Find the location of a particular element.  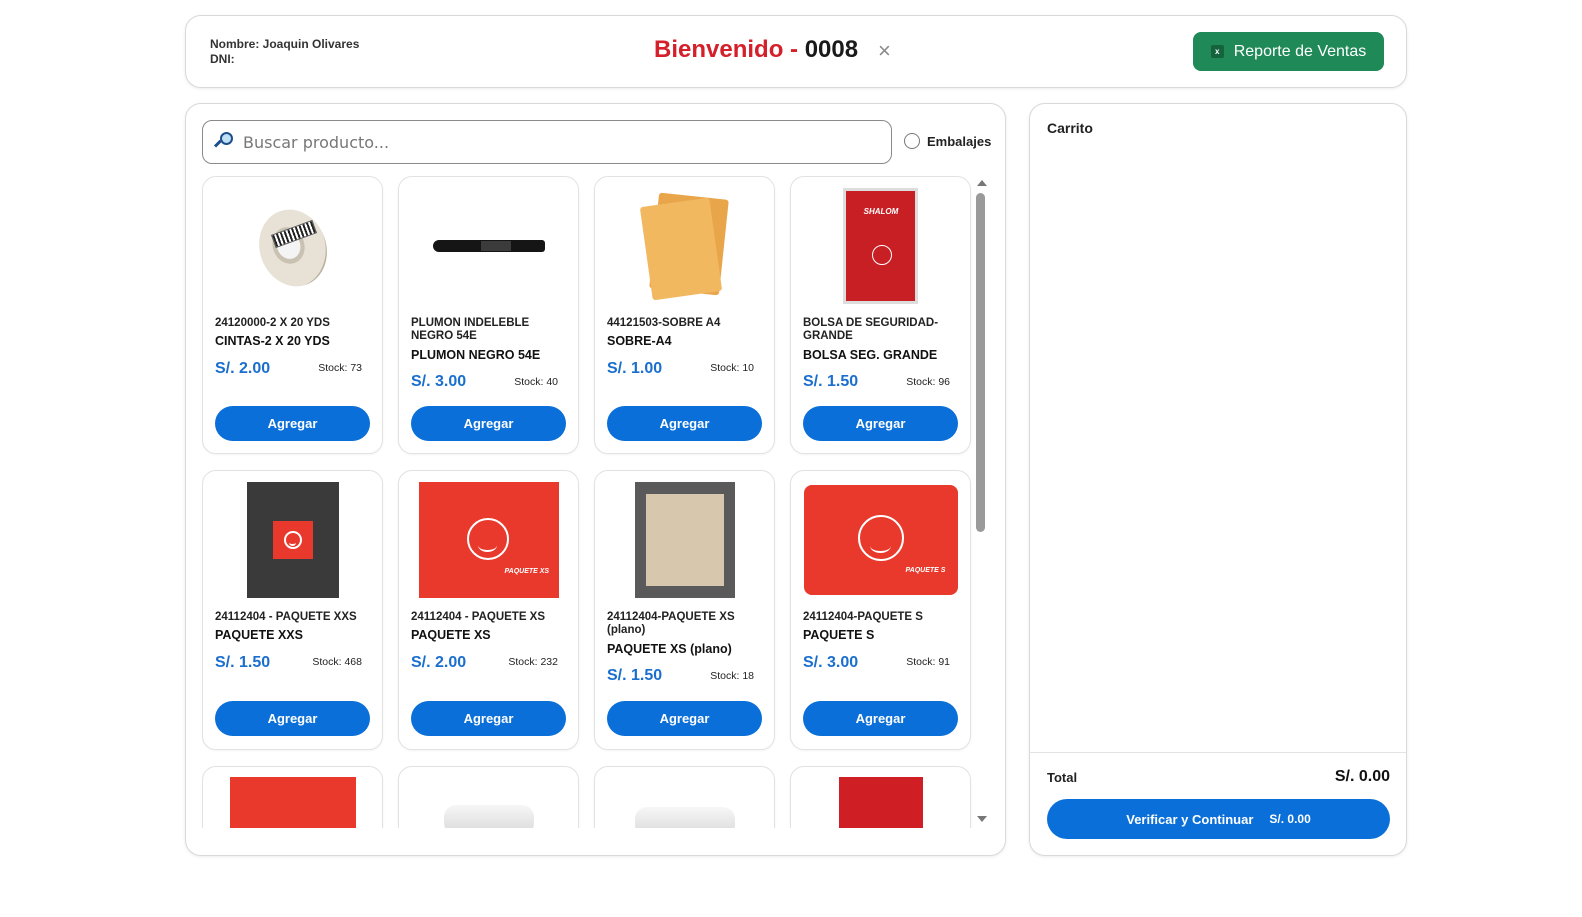

verify-label: Verificar y Continuar is located at coordinates (1190, 819).